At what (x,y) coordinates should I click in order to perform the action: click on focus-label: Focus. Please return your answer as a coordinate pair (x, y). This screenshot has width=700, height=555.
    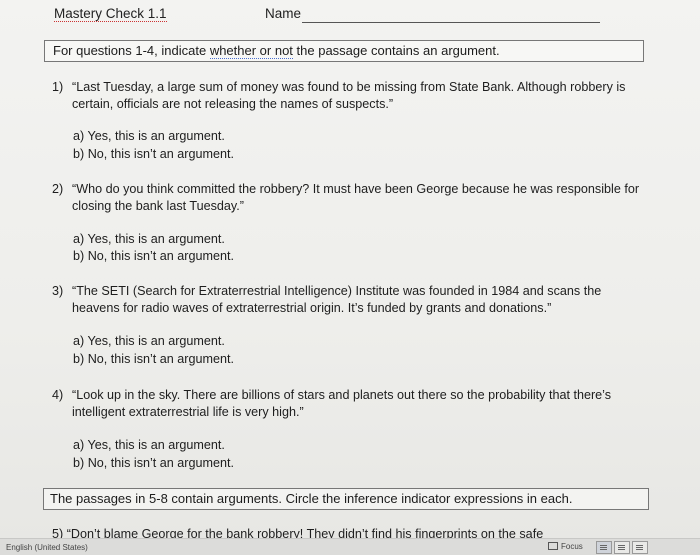
    Looking at the image, I should click on (572, 546).